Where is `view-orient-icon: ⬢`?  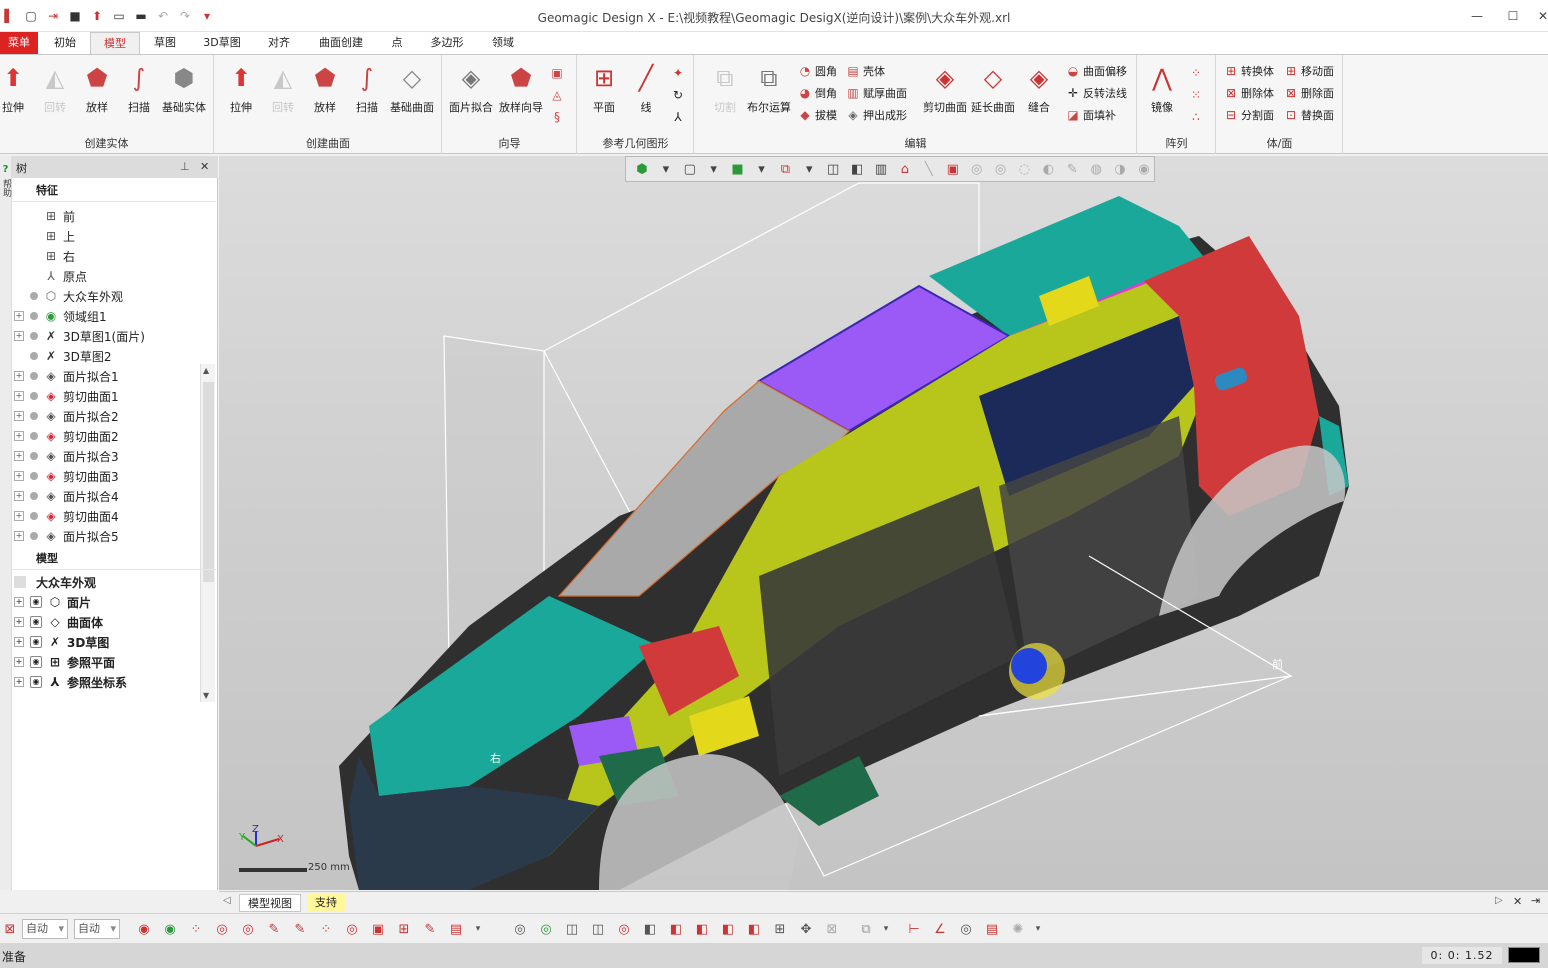 view-orient-icon: ⬢ is located at coordinates (642, 169).